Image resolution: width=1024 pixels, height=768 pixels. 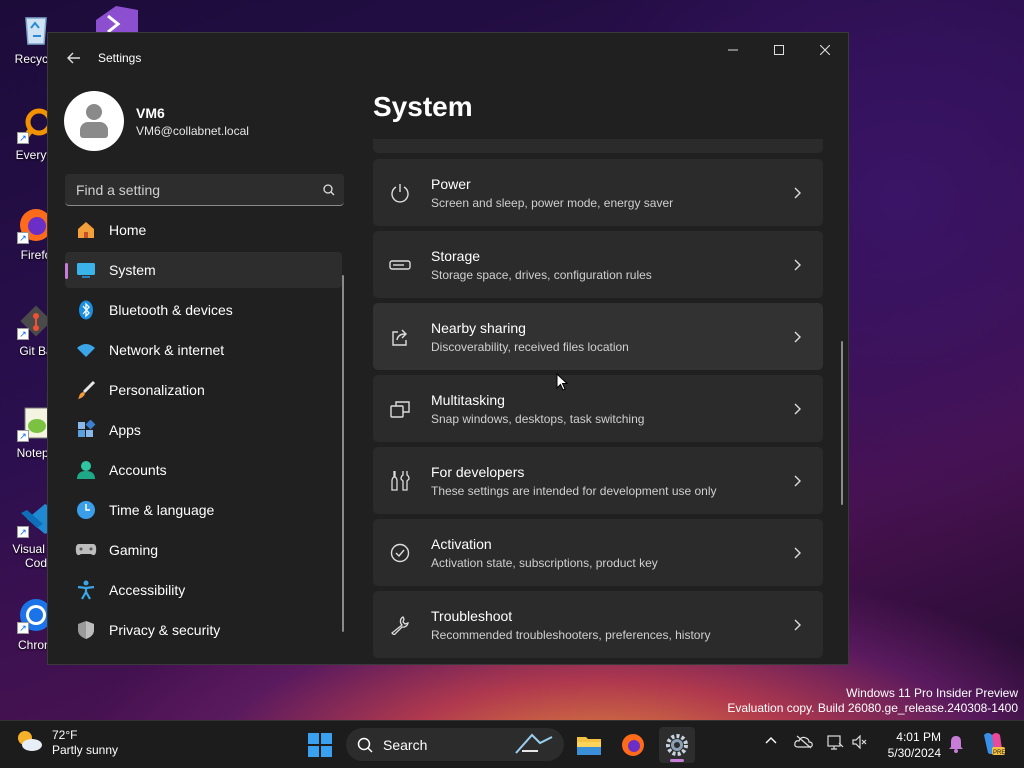 I want to click on nav-item-apps: Apps, so click(x=203, y=430).